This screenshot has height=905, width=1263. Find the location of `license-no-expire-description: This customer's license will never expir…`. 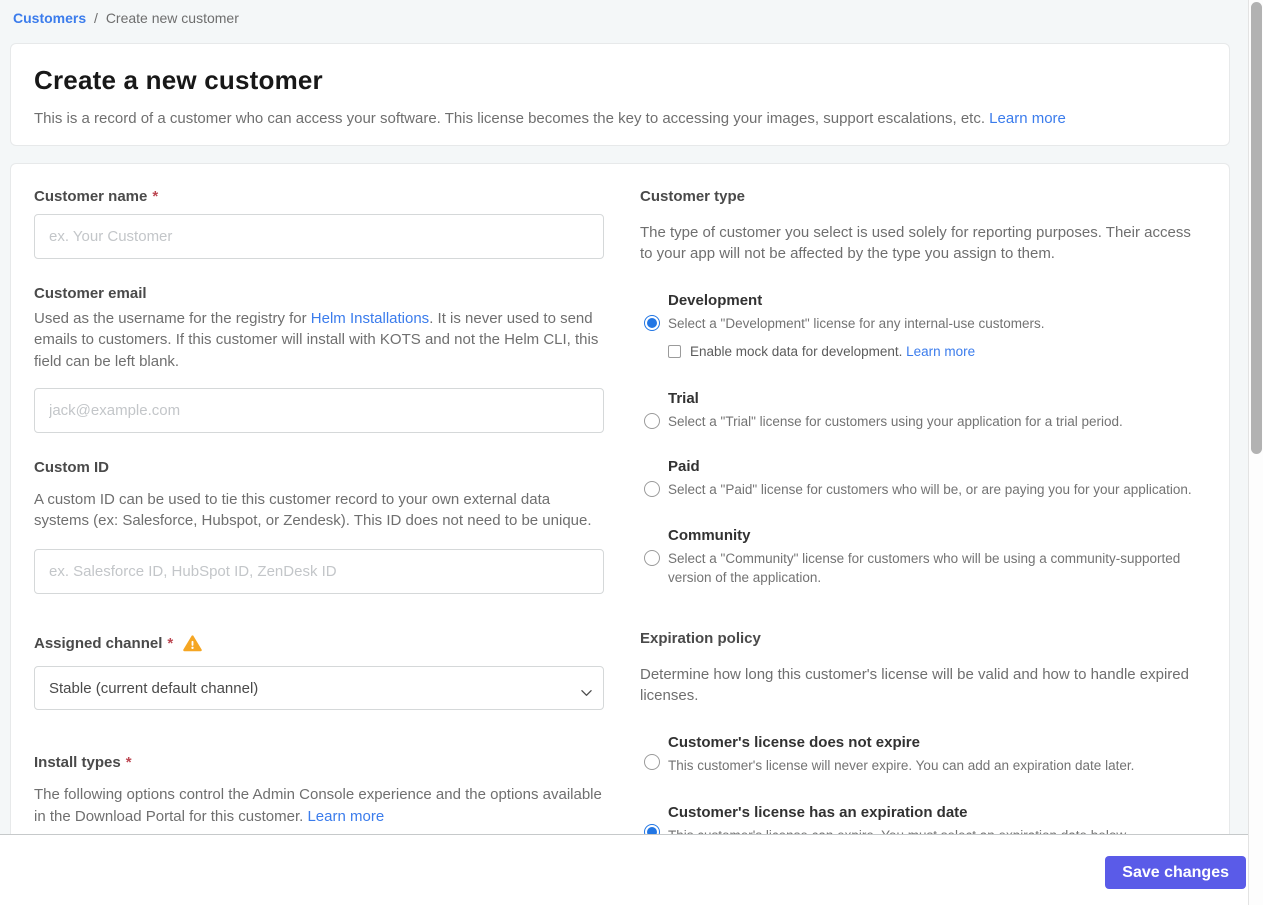

license-no-expire-description: This customer's license will never expir… is located at coordinates (901, 765).